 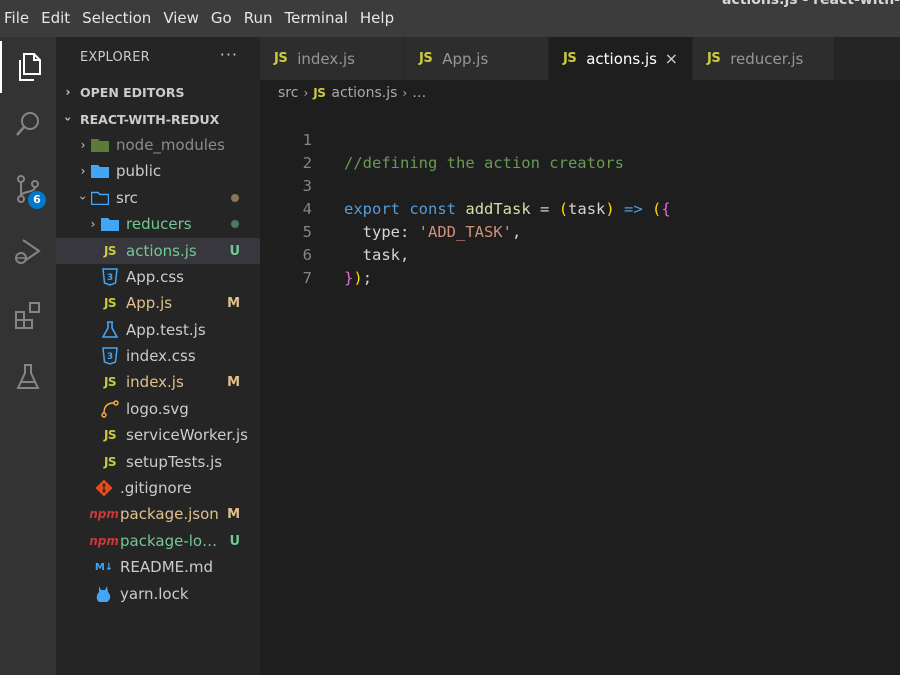 I want to click on close-icon: ×, so click(x=671, y=58).